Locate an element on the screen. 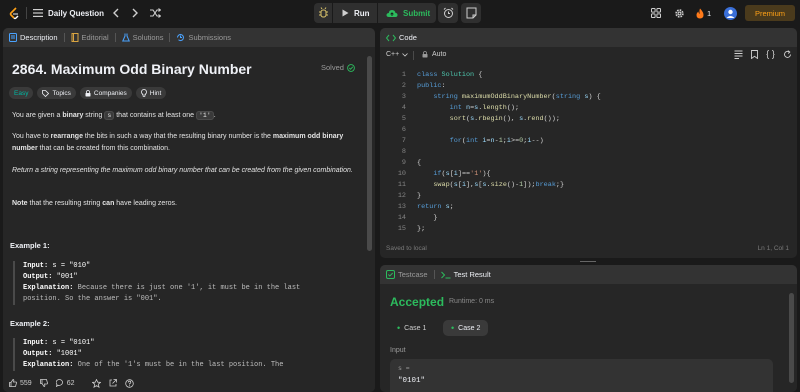 This screenshot has height=392, width=800. tab-editorial: Editorial is located at coordinates (90, 37).